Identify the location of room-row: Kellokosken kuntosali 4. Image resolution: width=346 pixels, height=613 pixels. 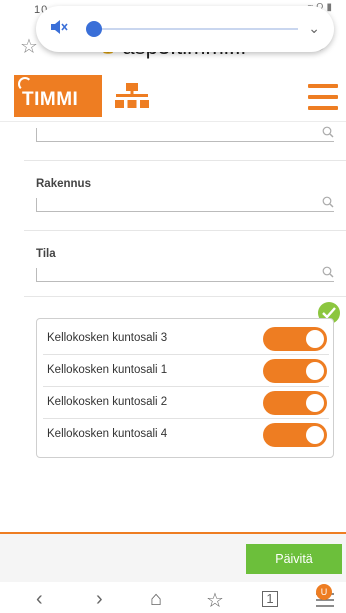
(186, 435).